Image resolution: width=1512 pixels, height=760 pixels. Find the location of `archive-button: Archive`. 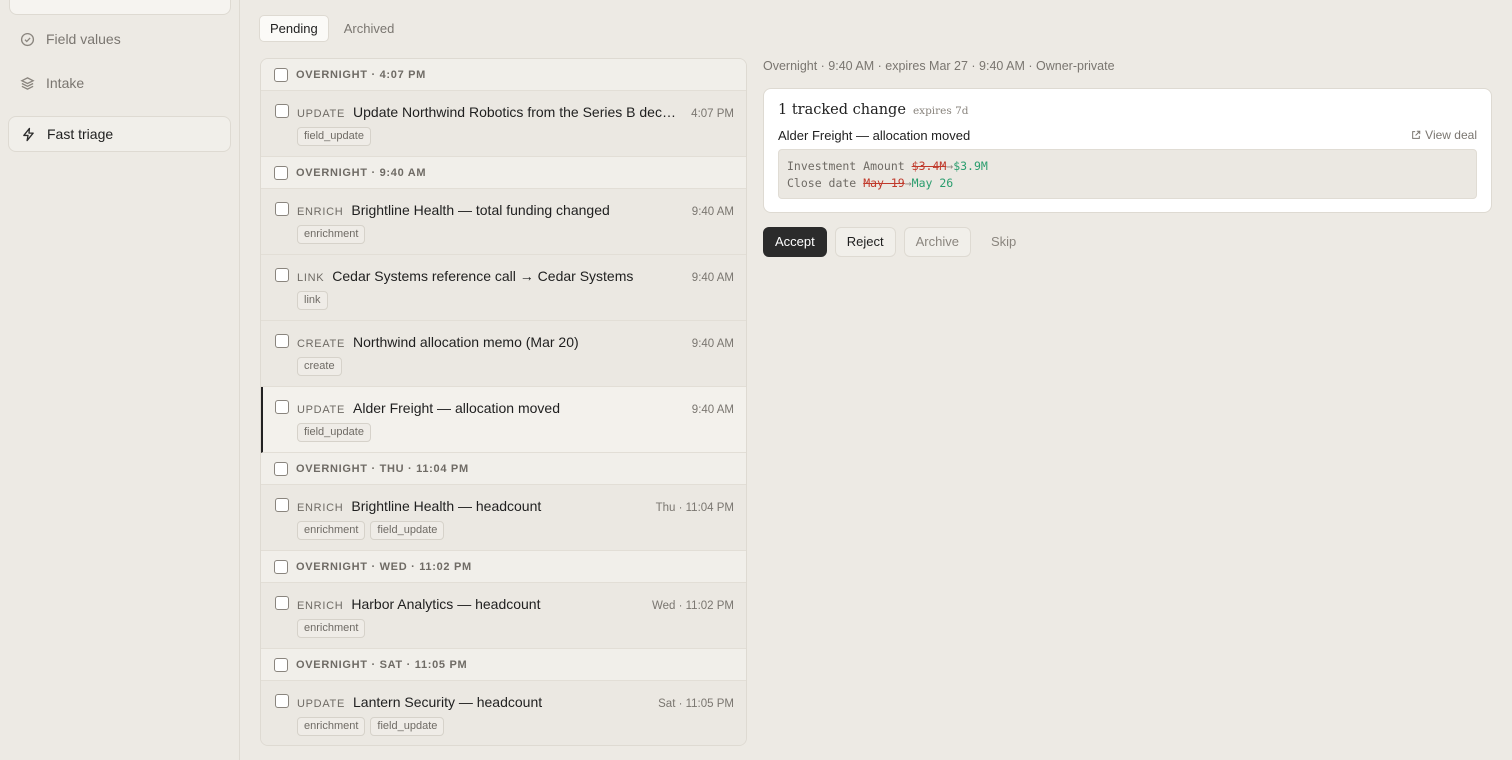

archive-button: Archive is located at coordinates (937, 242).